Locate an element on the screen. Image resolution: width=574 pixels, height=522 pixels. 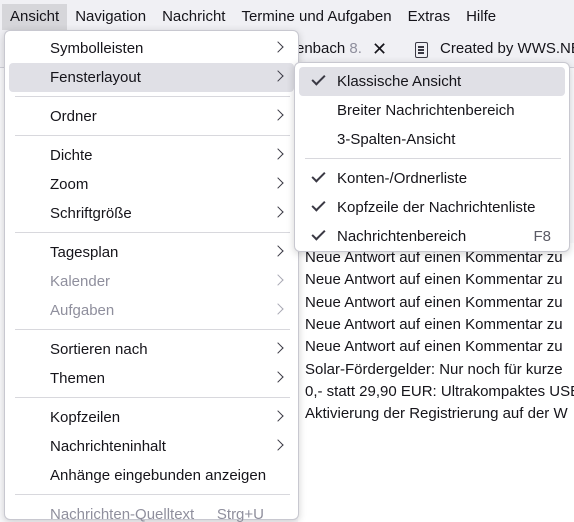
menu-item-schriftgröße: Schriftgröße is located at coordinates (151, 213).